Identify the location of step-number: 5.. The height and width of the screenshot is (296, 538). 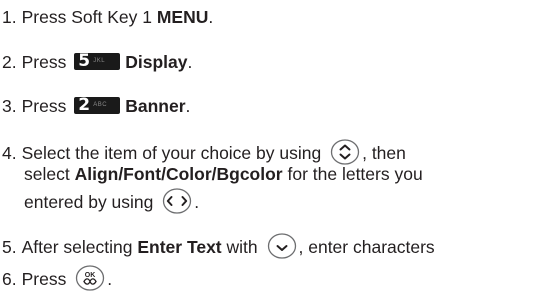
(9, 247).